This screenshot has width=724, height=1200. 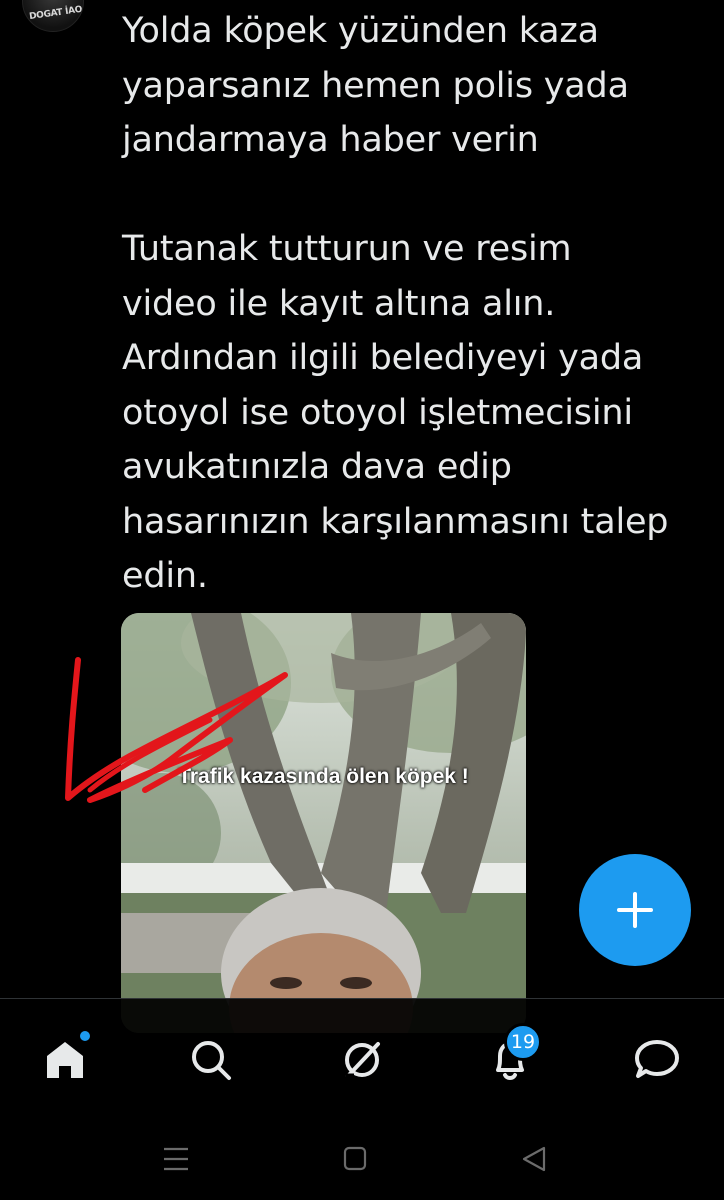 What do you see at coordinates (176, 730) in the screenshot?
I see `red-annotation-mark` at bounding box center [176, 730].